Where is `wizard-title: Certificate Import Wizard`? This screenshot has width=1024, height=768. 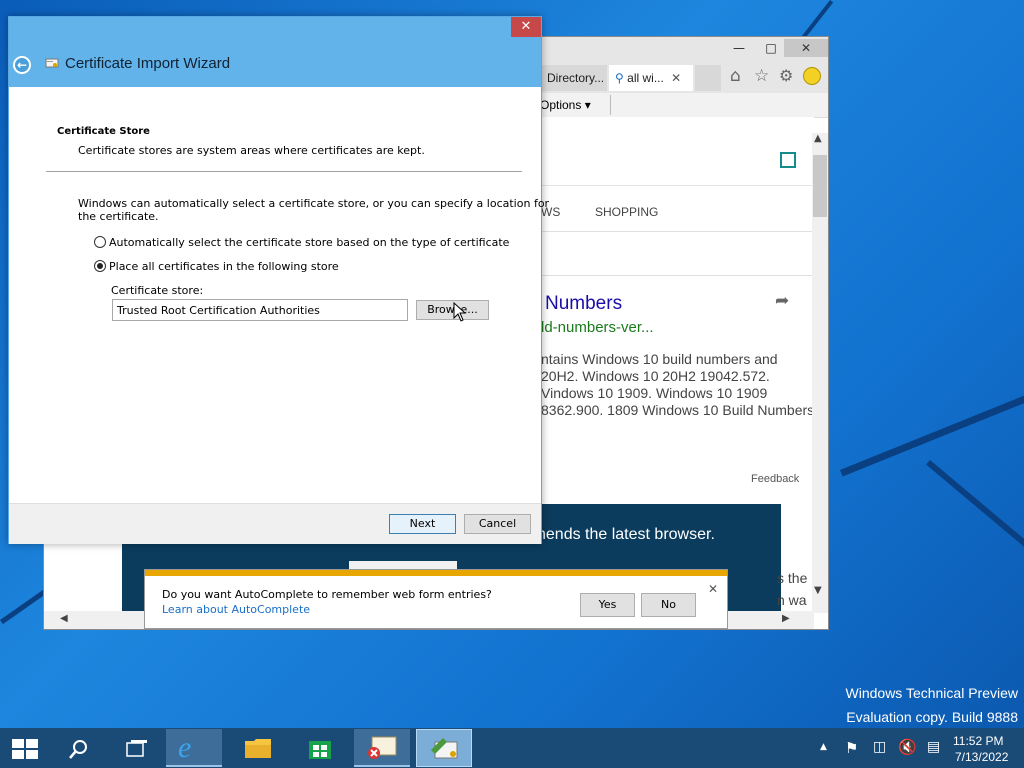 wizard-title: Certificate Import Wizard is located at coordinates (148, 63).